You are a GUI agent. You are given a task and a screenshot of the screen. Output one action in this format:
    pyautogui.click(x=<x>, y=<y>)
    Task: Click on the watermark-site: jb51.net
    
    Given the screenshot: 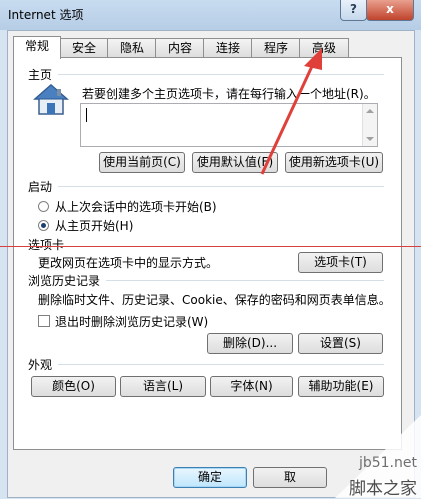 What is the action you would take?
    pyautogui.click(x=387, y=463)
    